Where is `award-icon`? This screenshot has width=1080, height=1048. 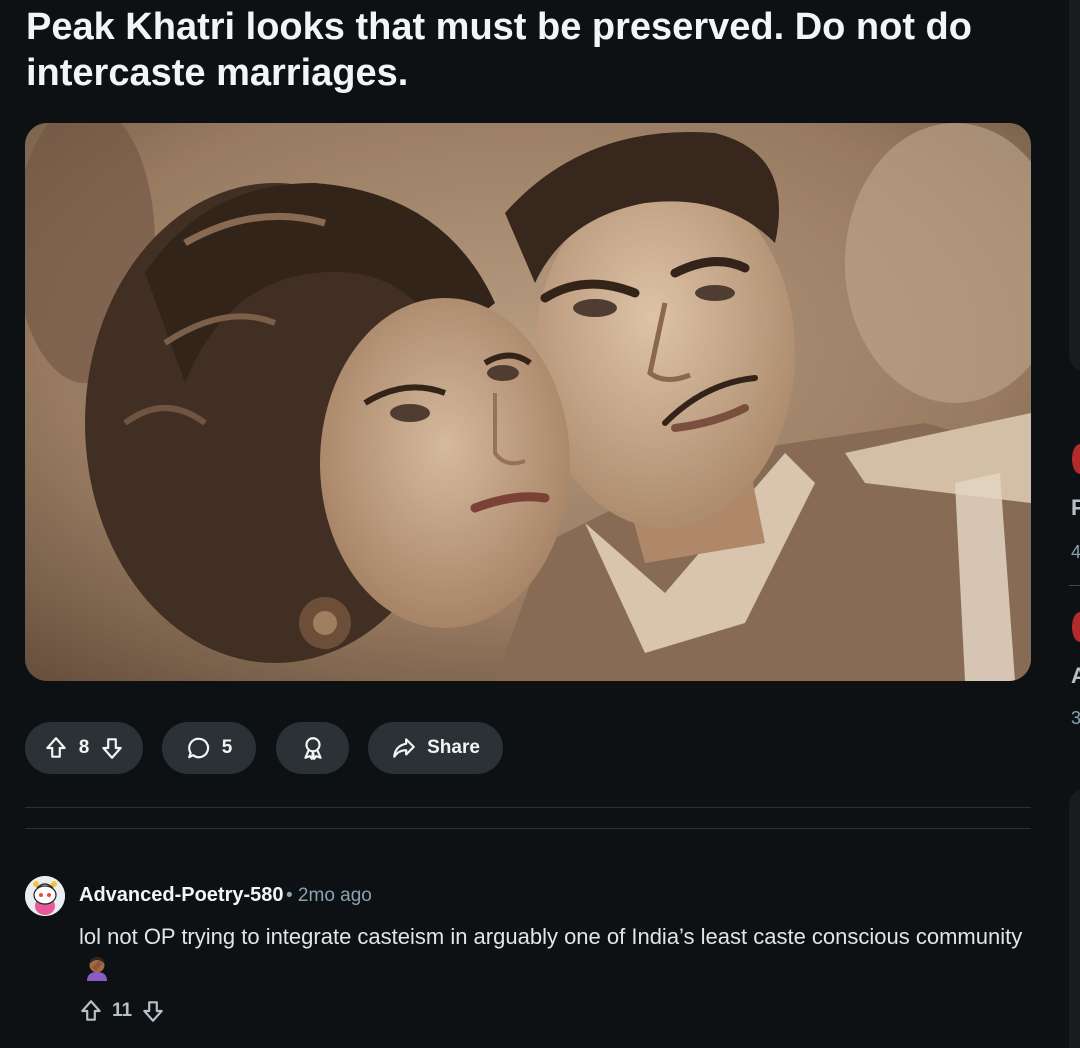 award-icon is located at coordinates (312, 748).